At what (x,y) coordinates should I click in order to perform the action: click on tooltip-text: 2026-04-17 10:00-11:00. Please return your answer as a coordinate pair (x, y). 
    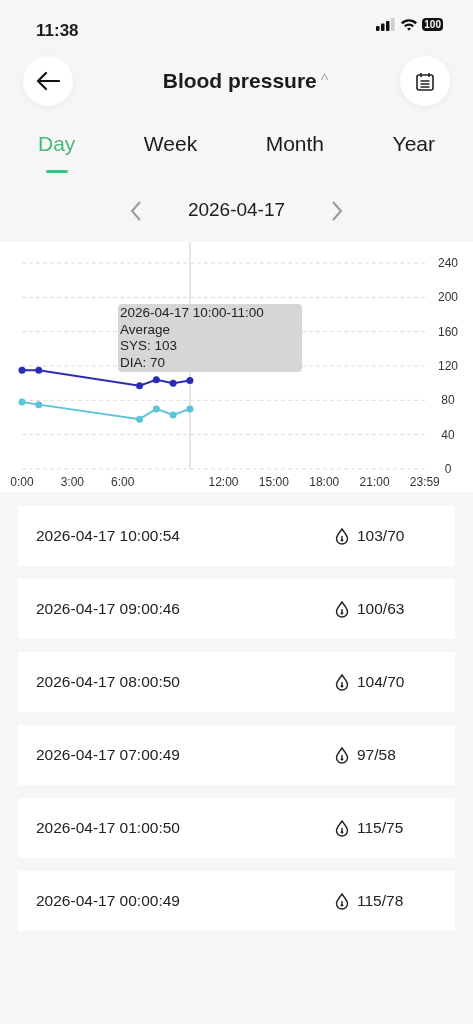
    Looking at the image, I should click on (192, 313).